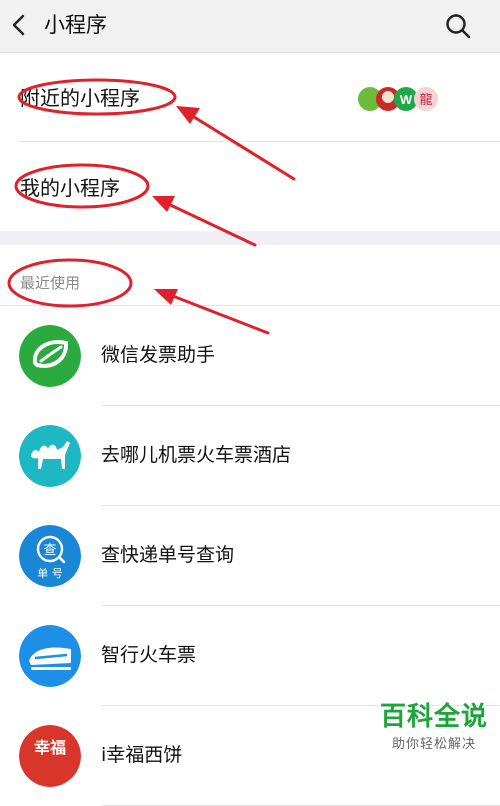  I want to click on back-arrow-icon, so click(20, 25).